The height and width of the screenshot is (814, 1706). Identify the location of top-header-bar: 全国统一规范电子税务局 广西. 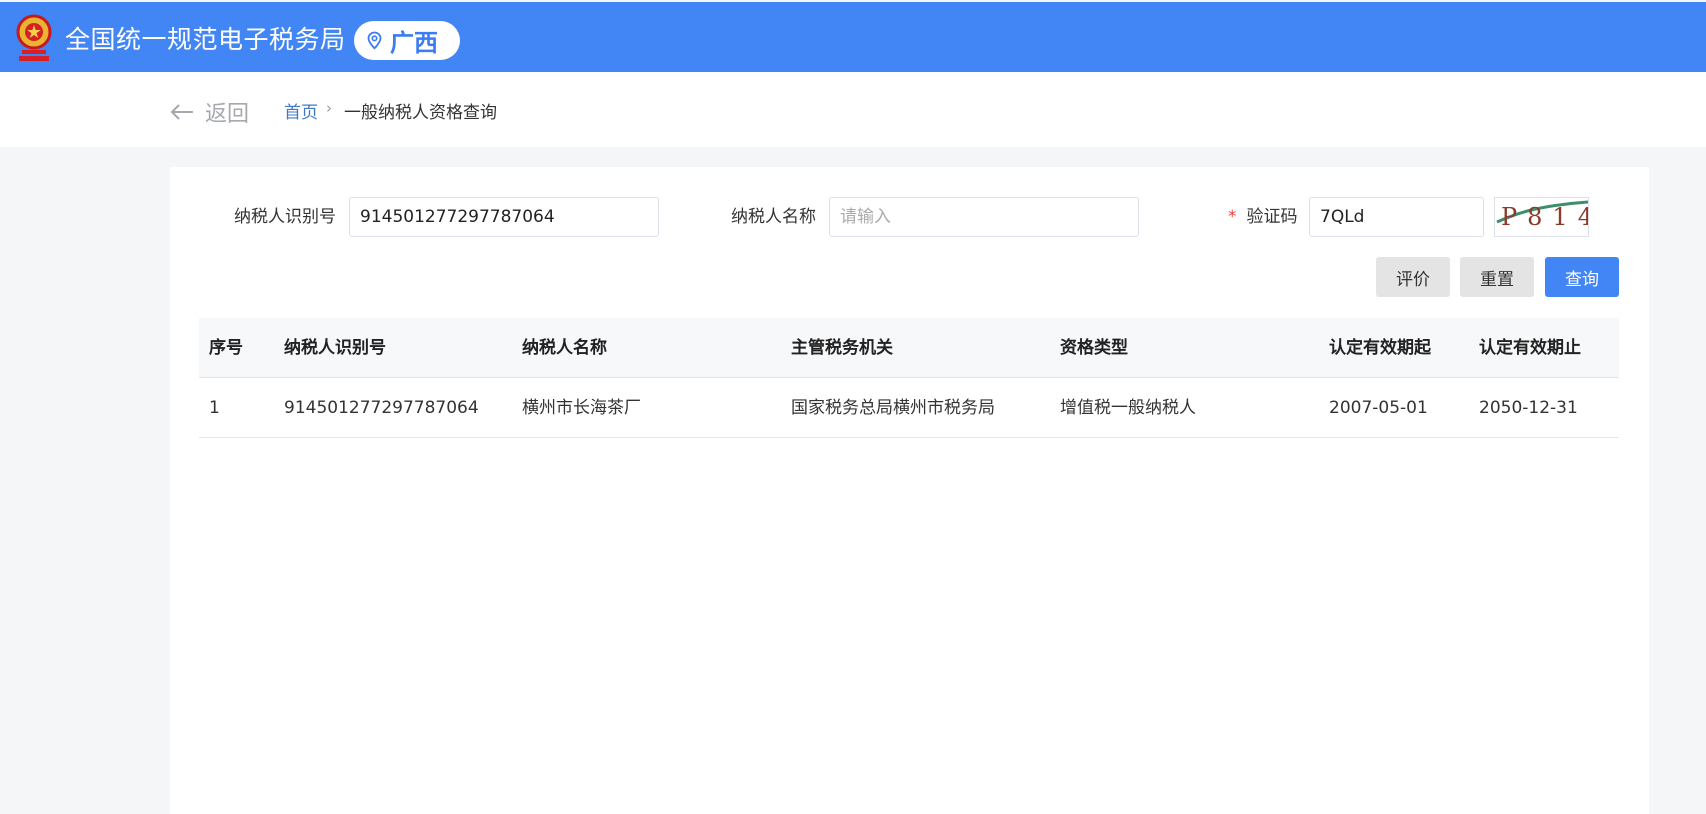
(853, 37).